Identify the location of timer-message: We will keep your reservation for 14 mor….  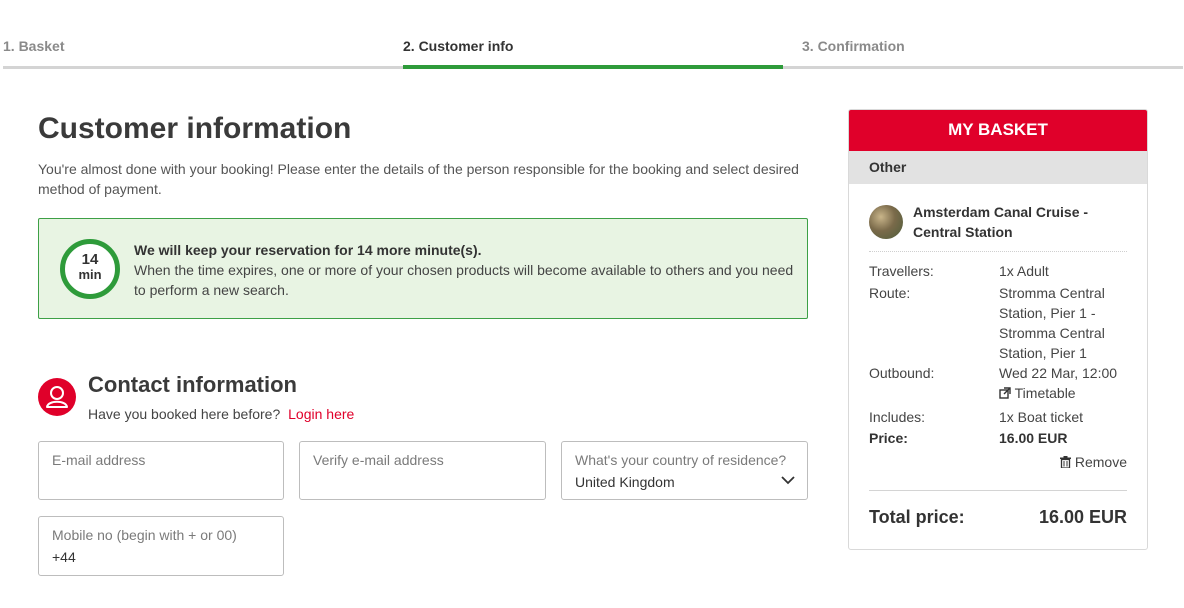
(464, 270).